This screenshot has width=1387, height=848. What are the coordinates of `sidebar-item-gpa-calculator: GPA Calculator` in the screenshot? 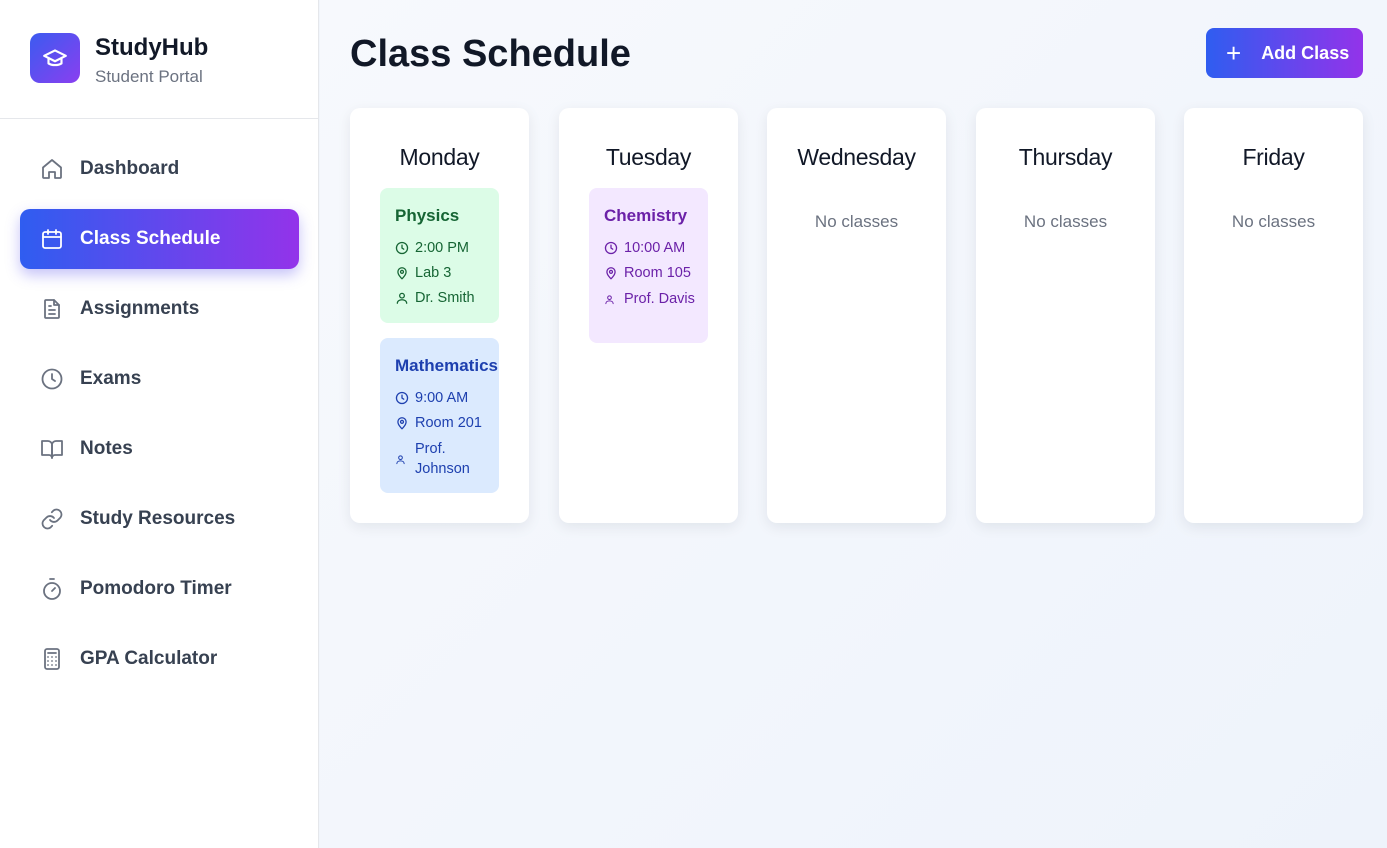 It's located at (159, 659).